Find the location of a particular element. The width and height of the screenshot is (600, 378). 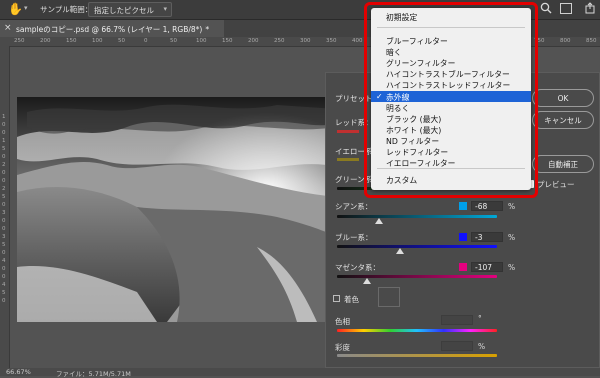

cancel-button: キャンセル is located at coordinates (563, 120).